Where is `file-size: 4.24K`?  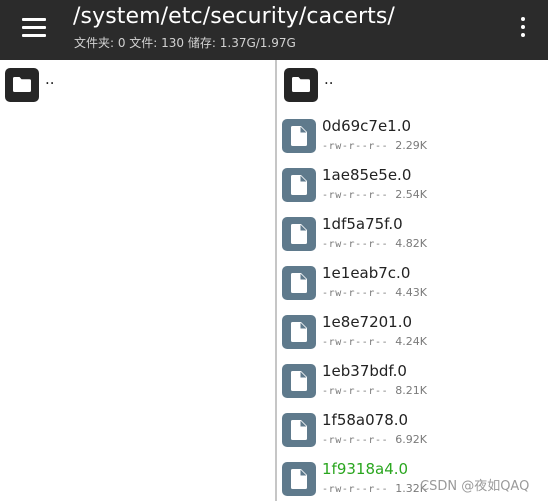 file-size: 4.24K is located at coordinates (411, 341).